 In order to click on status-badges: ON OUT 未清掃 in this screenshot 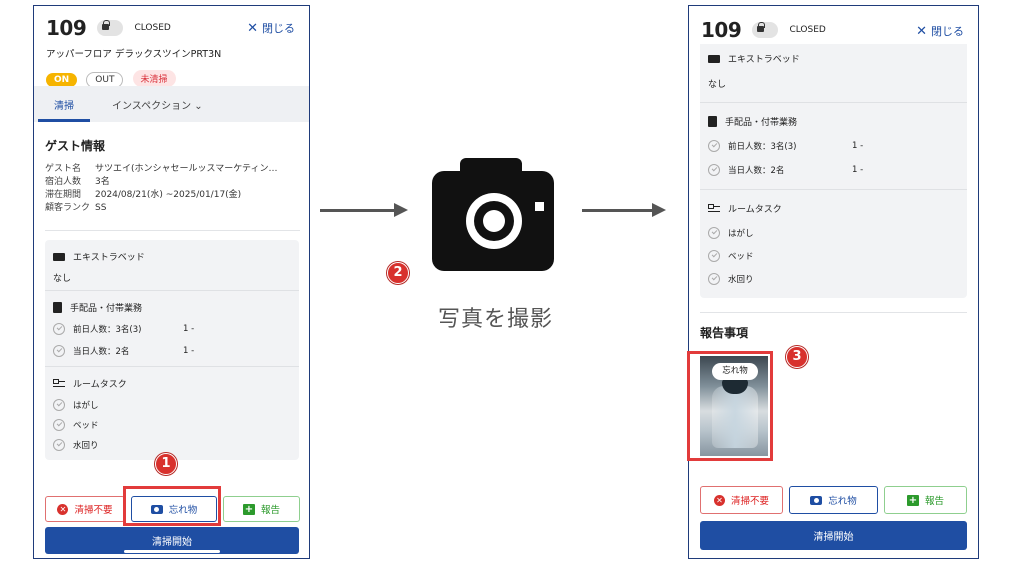, I will do `click(171, 77)`.